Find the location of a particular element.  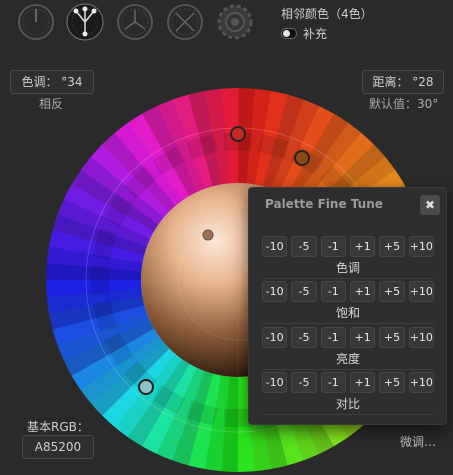

mode-triad-button is located at coordinates (135, 22).